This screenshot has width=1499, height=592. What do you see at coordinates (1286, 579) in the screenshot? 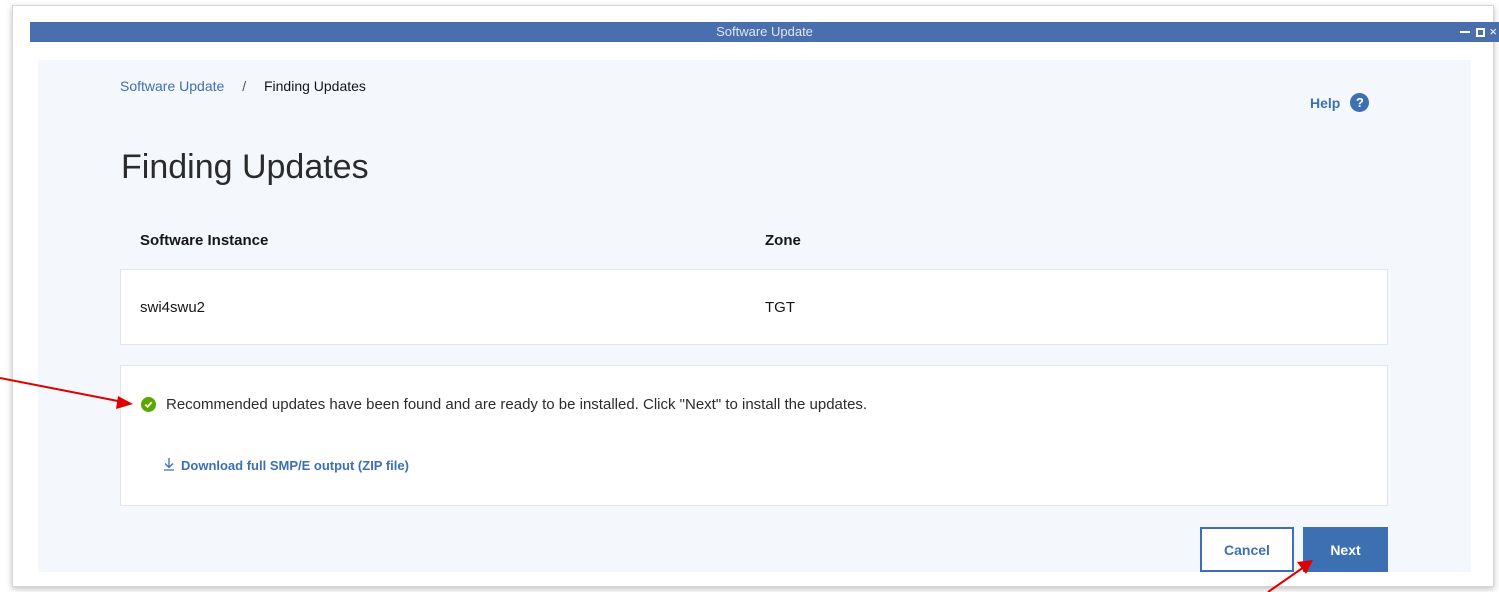
I see `annotation-arrow-next` at bounding box center [1286, 579].